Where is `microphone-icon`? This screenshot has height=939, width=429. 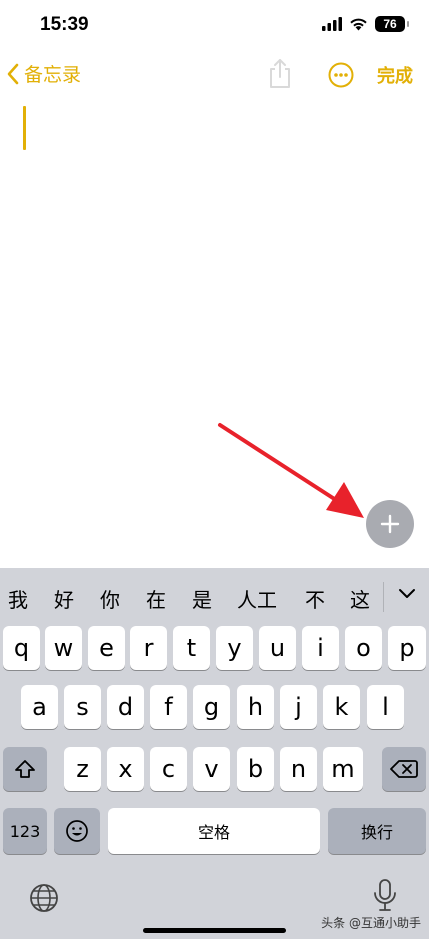
microphone-icon is located at coordinates (385, 896).